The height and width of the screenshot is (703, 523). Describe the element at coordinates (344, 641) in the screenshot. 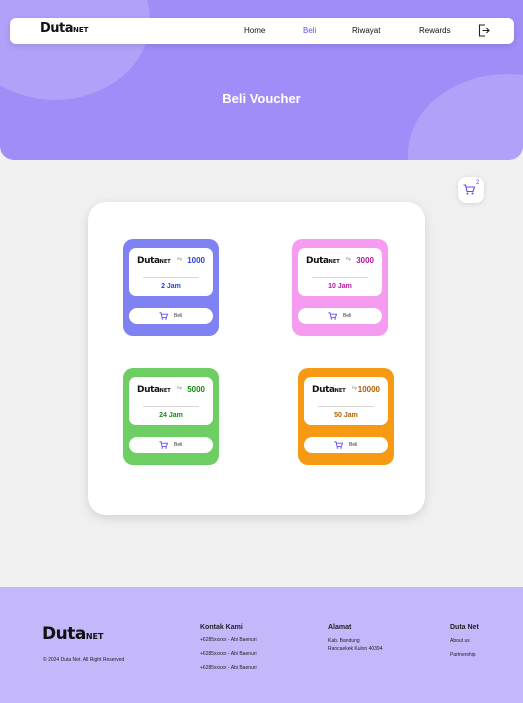

I see `address-line: Kab. Bandung` at that location.